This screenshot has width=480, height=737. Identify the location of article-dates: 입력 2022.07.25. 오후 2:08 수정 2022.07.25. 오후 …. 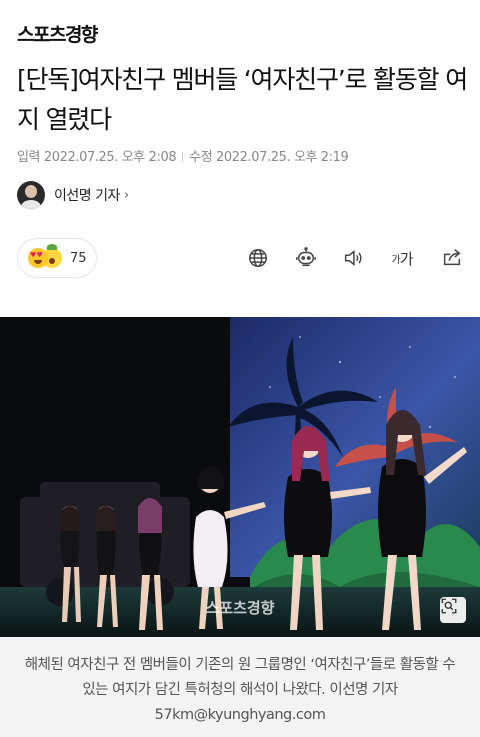
(183, 155).